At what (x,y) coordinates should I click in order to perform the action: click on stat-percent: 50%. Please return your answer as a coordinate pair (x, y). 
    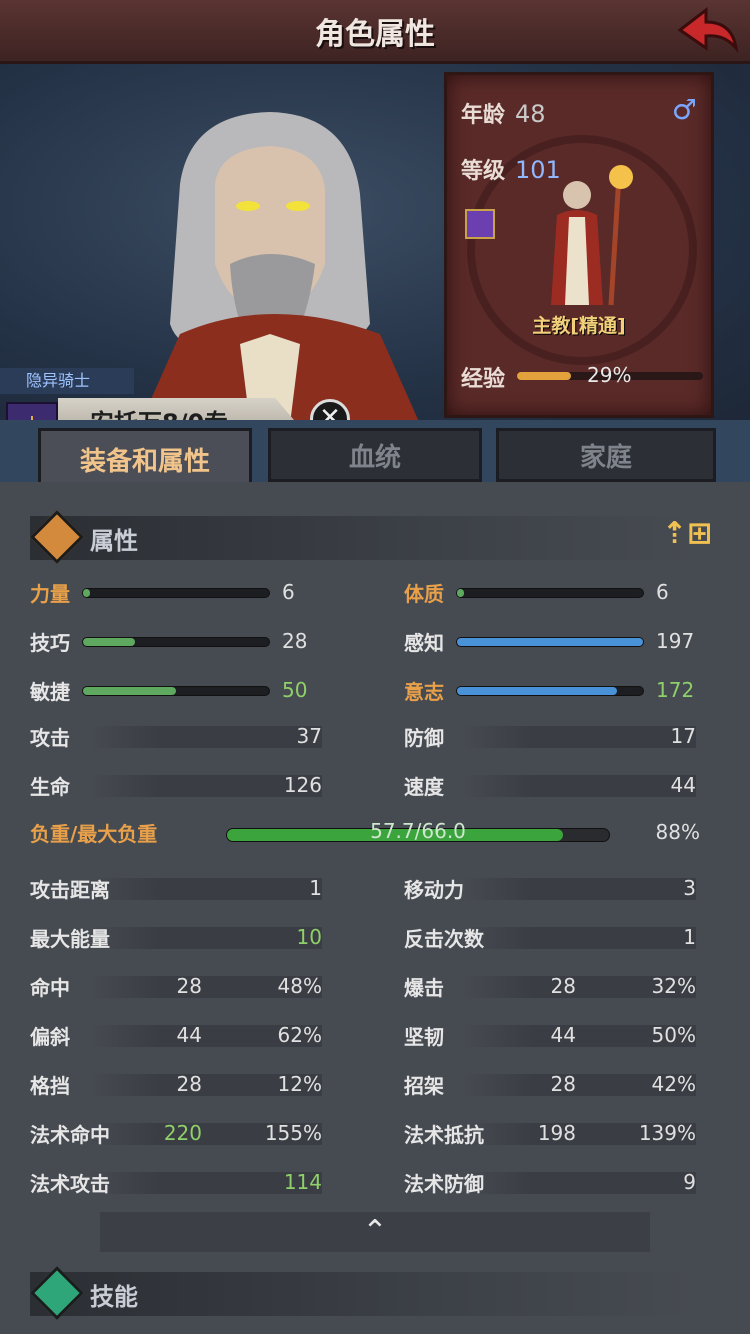
    Looking at the image, I should click on (673, 1035).